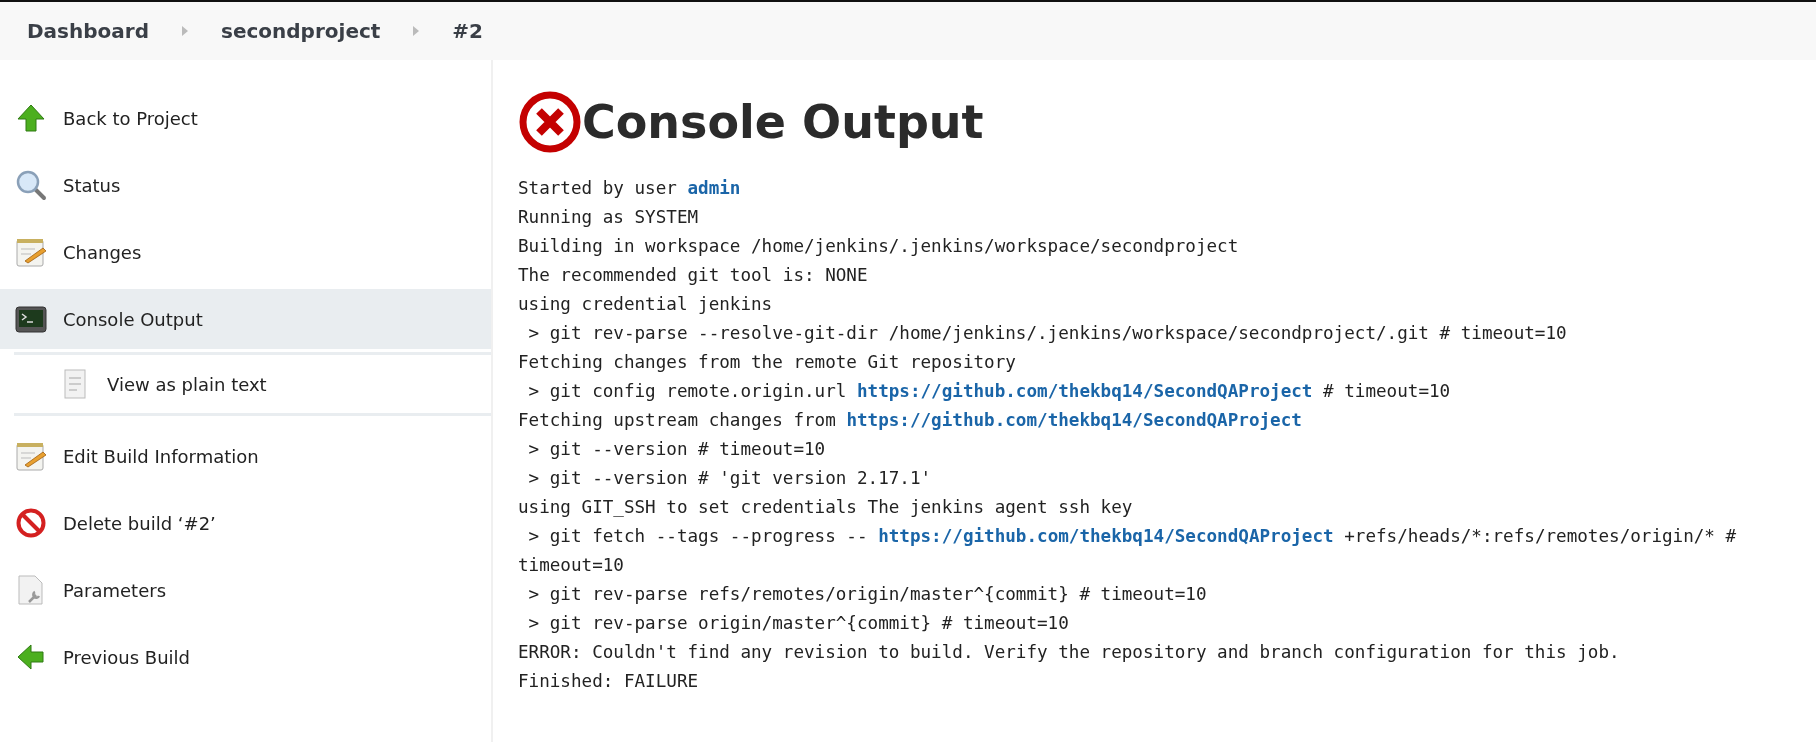  Describe the element at coordinates (245, 657) in the screenshot. I see `sidebar-item: Previous Build` at that location.